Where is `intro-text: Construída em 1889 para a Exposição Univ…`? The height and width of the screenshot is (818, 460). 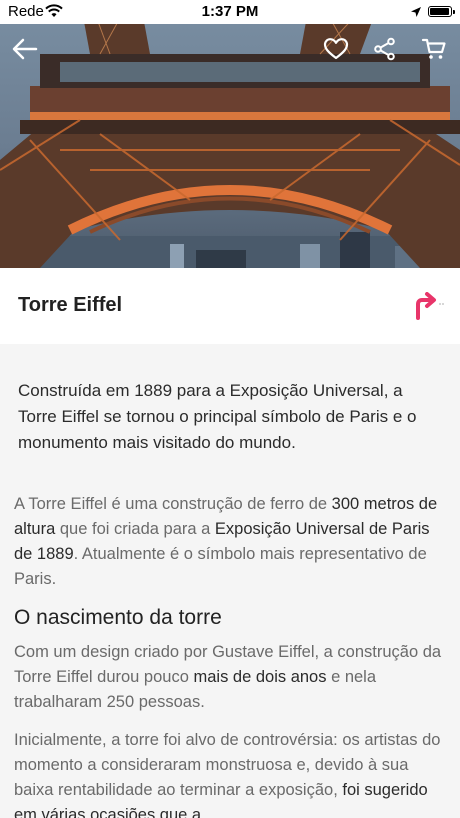
intro-text: Construída em 1889 para a Exposição Univ… is located at coordinates (217, 416).